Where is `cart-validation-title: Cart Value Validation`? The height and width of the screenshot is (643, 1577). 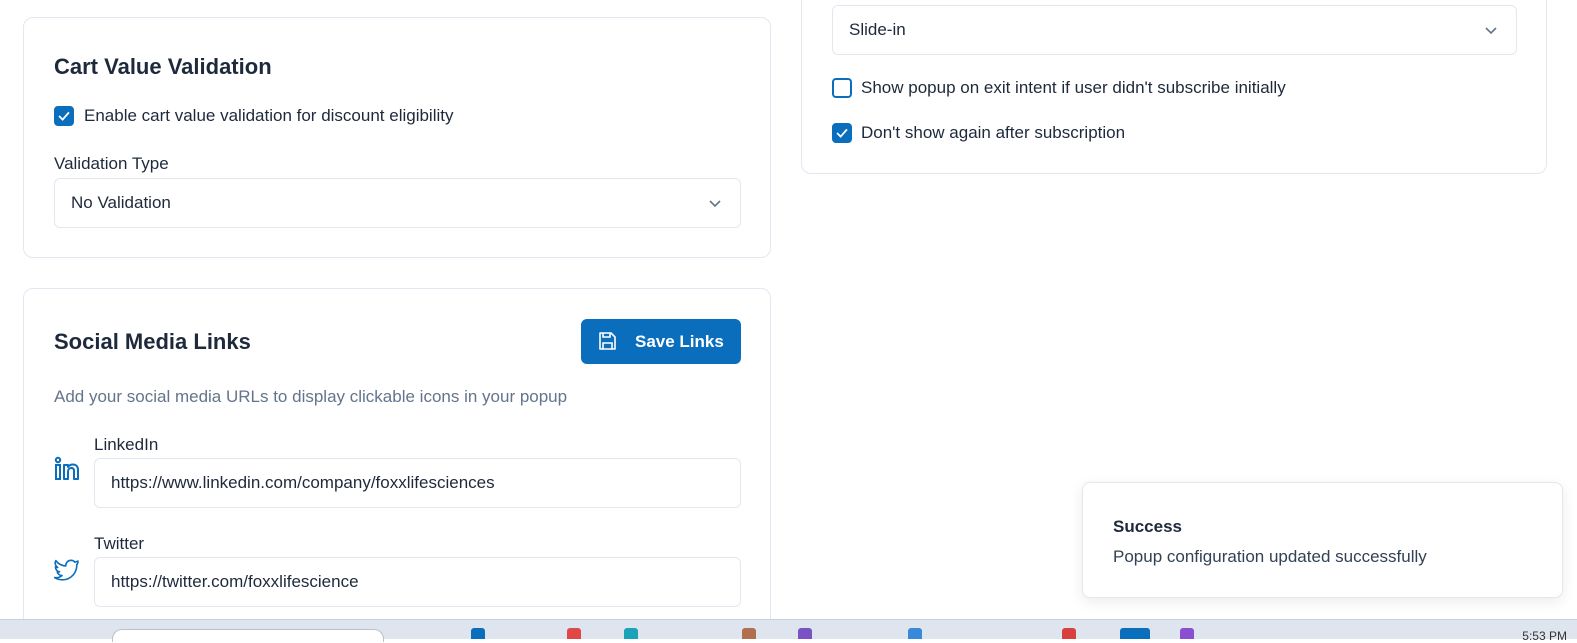
cart-validation-title: Cart Value Validation is located at coordinates (163, 66).